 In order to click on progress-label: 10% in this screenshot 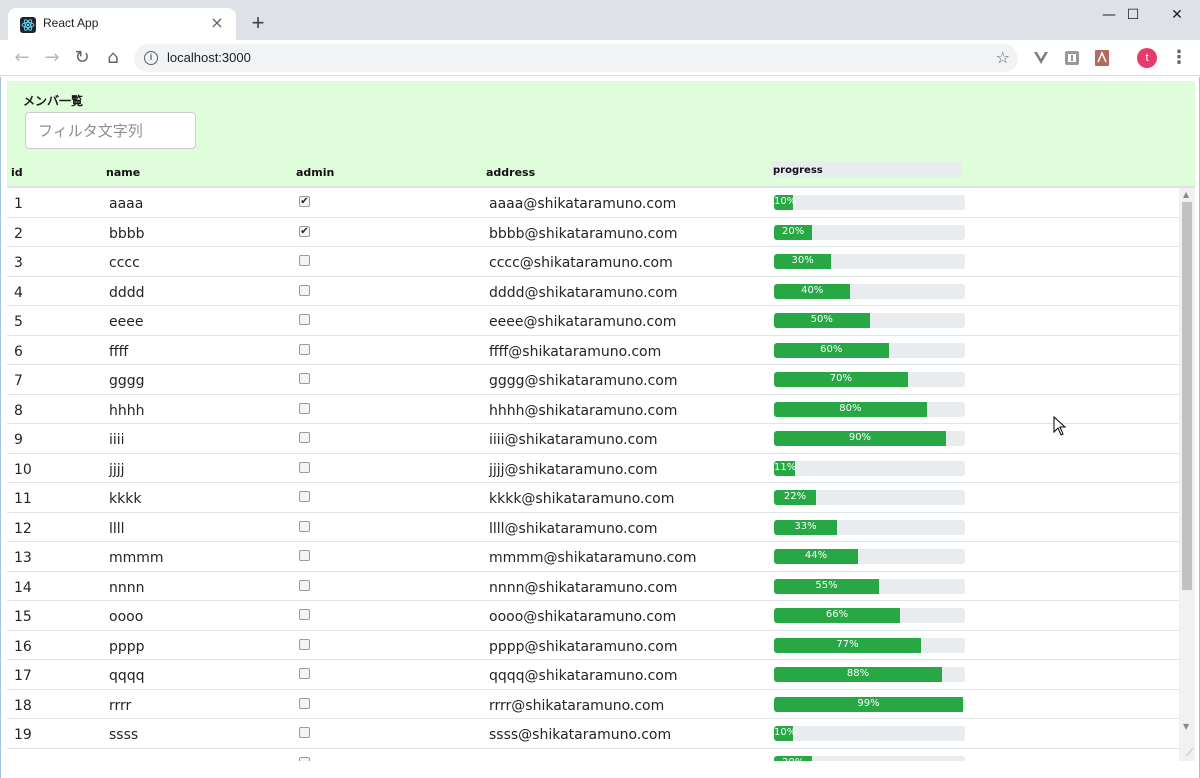, I will do `click(785, 732)`.